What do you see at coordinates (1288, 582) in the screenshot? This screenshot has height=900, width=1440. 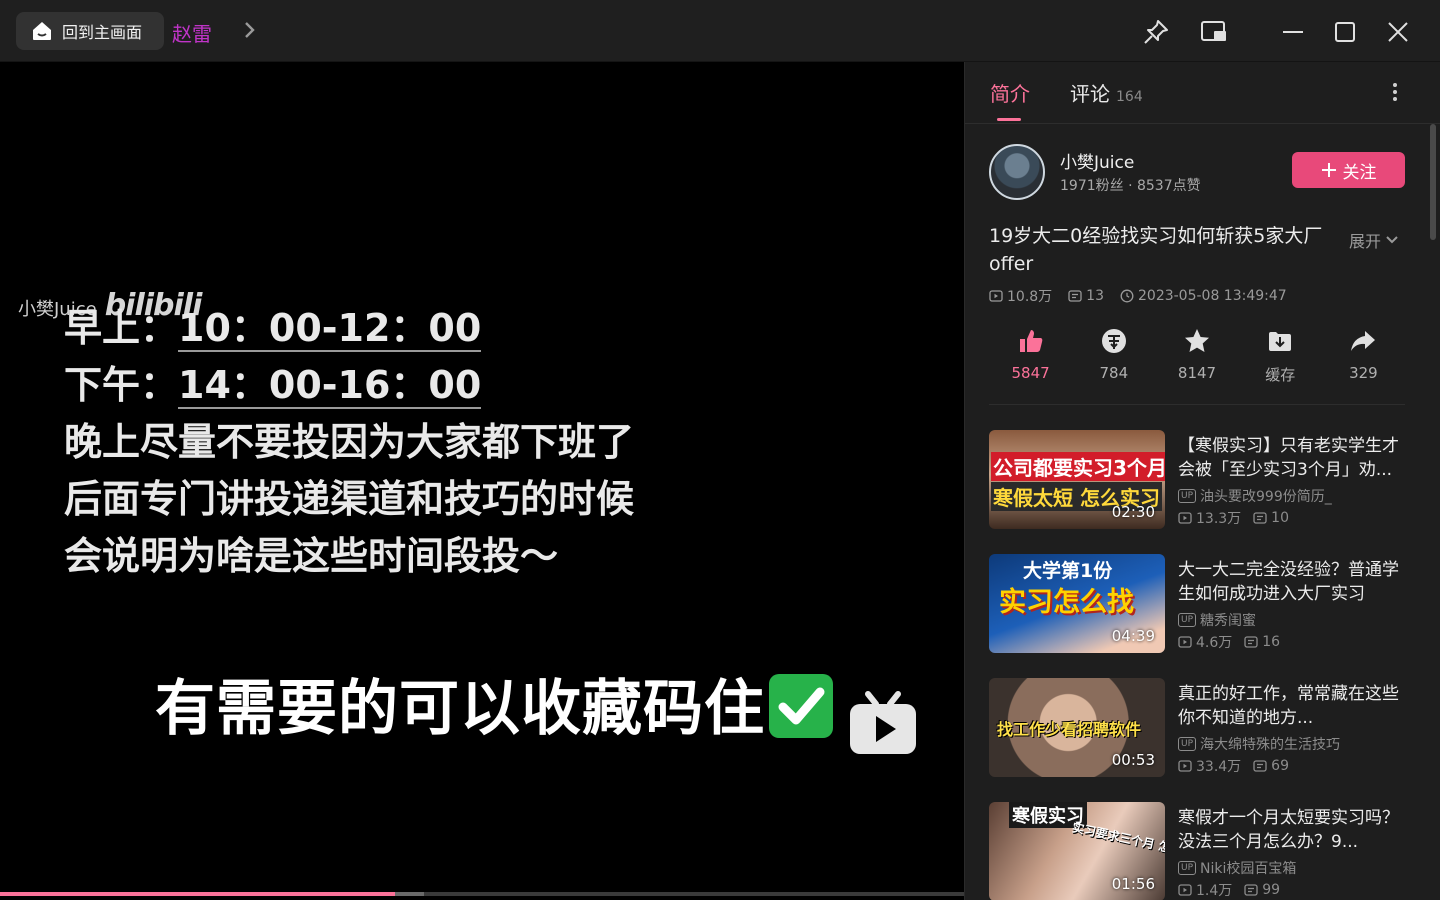 I see `recommended-title: 大一大二完全没经验？普通学生如何成功进入大厂实习` at bounding box center [1288, 582].